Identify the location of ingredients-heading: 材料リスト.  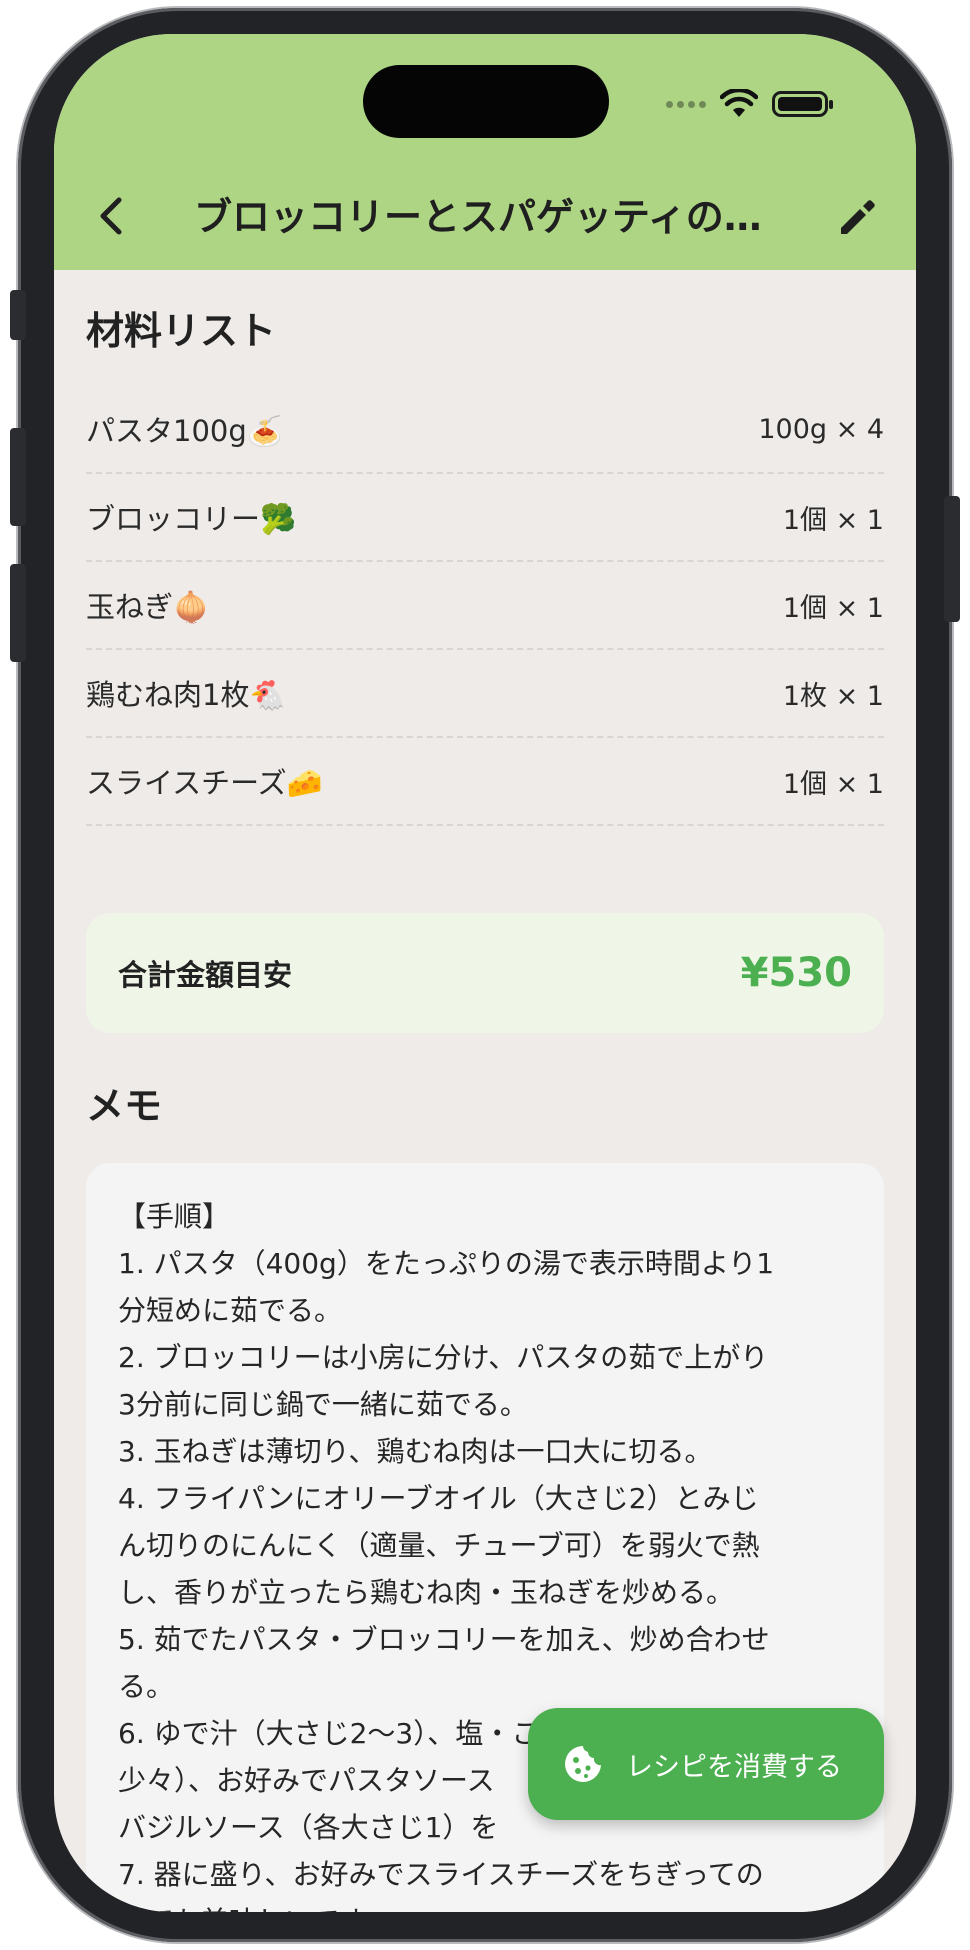
(181, 331).